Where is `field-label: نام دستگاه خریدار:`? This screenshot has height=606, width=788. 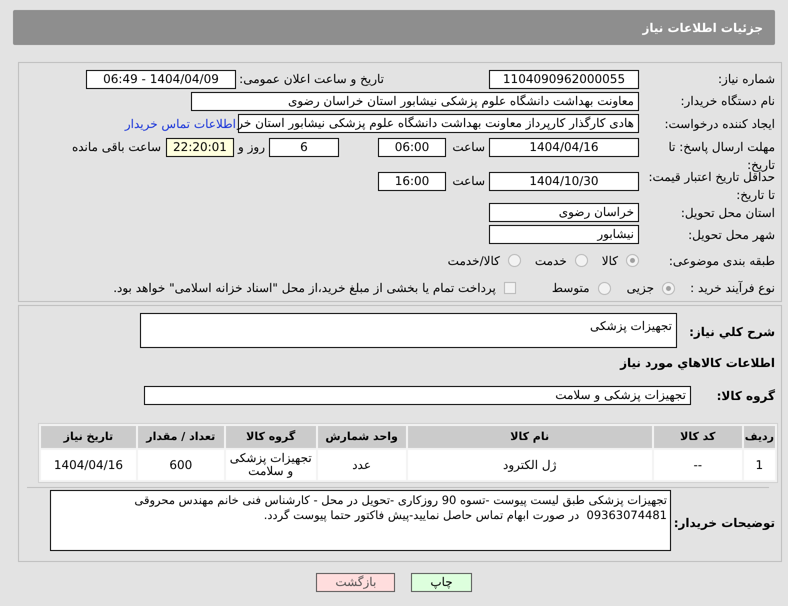 field-label: نام دستگاه خریدار: is located at coordinates (728, 101).